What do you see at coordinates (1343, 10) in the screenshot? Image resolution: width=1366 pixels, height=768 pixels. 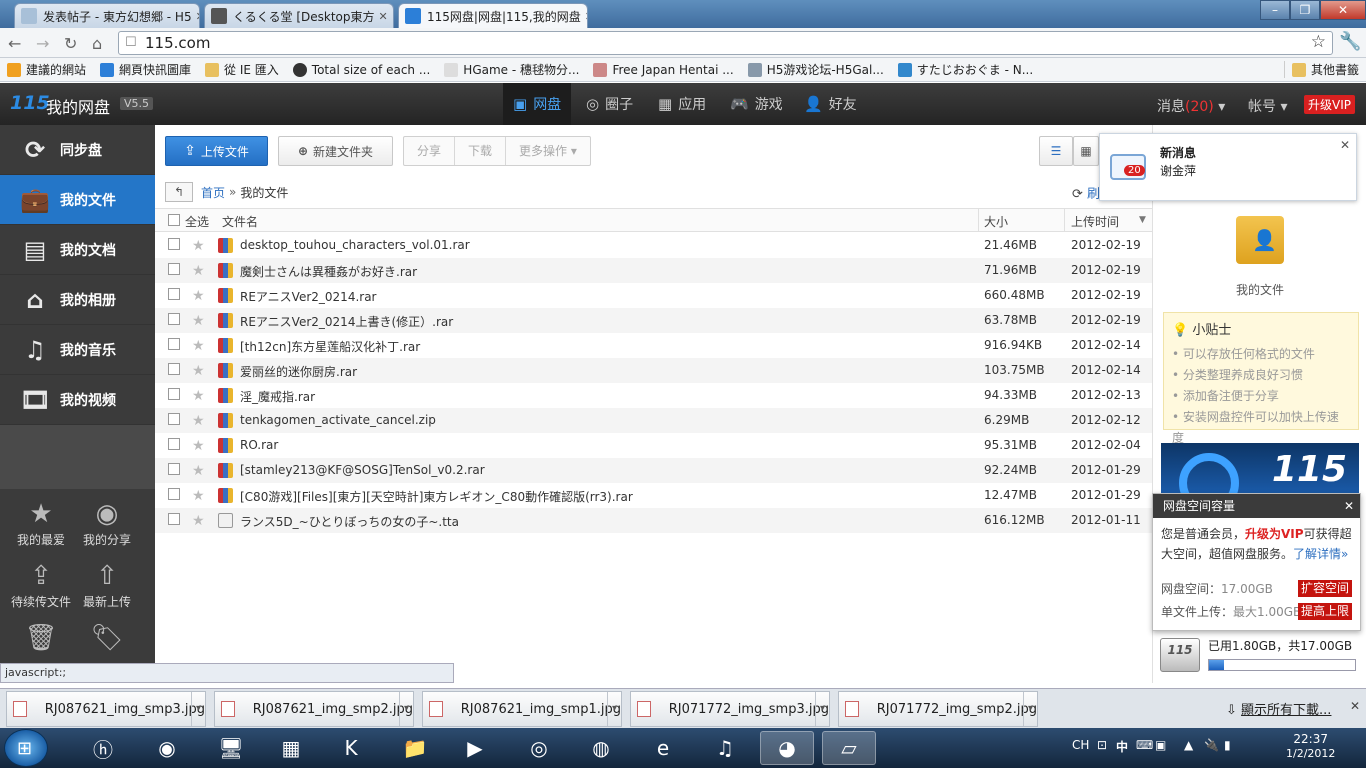 I see `close-window-icon: ✕` at bounding box center [1343, 10].